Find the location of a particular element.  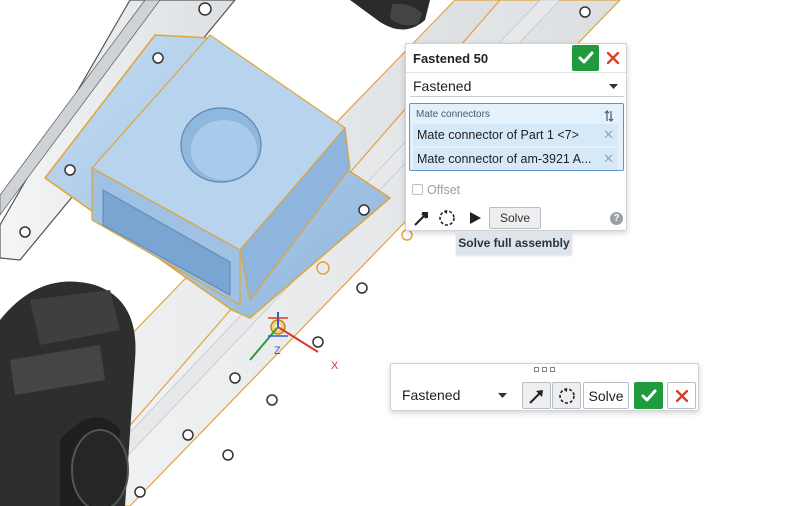

accept-button is located at coordinates (585, 58).